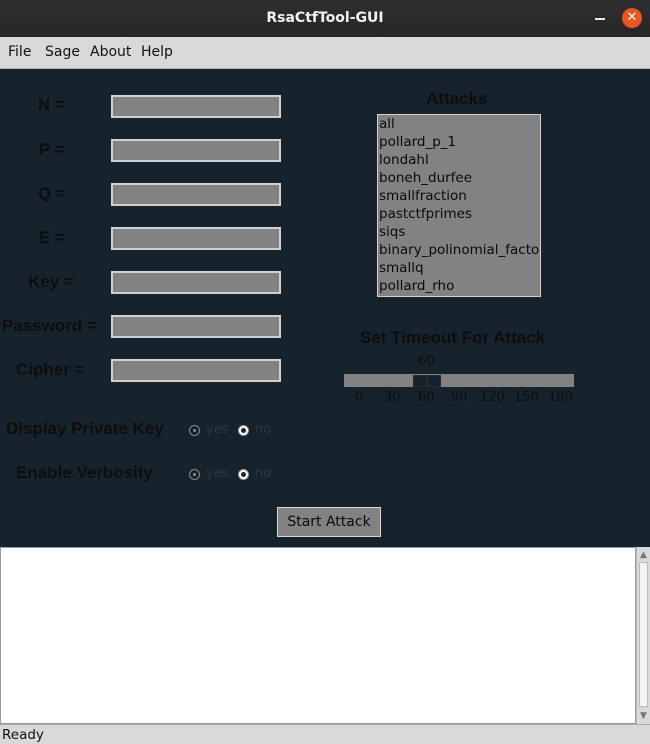 This screenshot has height=744, width=650. What do you see at coordinates (243, 430) in the screenshot?
I see `private-key-no-radio` at bounding box center [243, 430].